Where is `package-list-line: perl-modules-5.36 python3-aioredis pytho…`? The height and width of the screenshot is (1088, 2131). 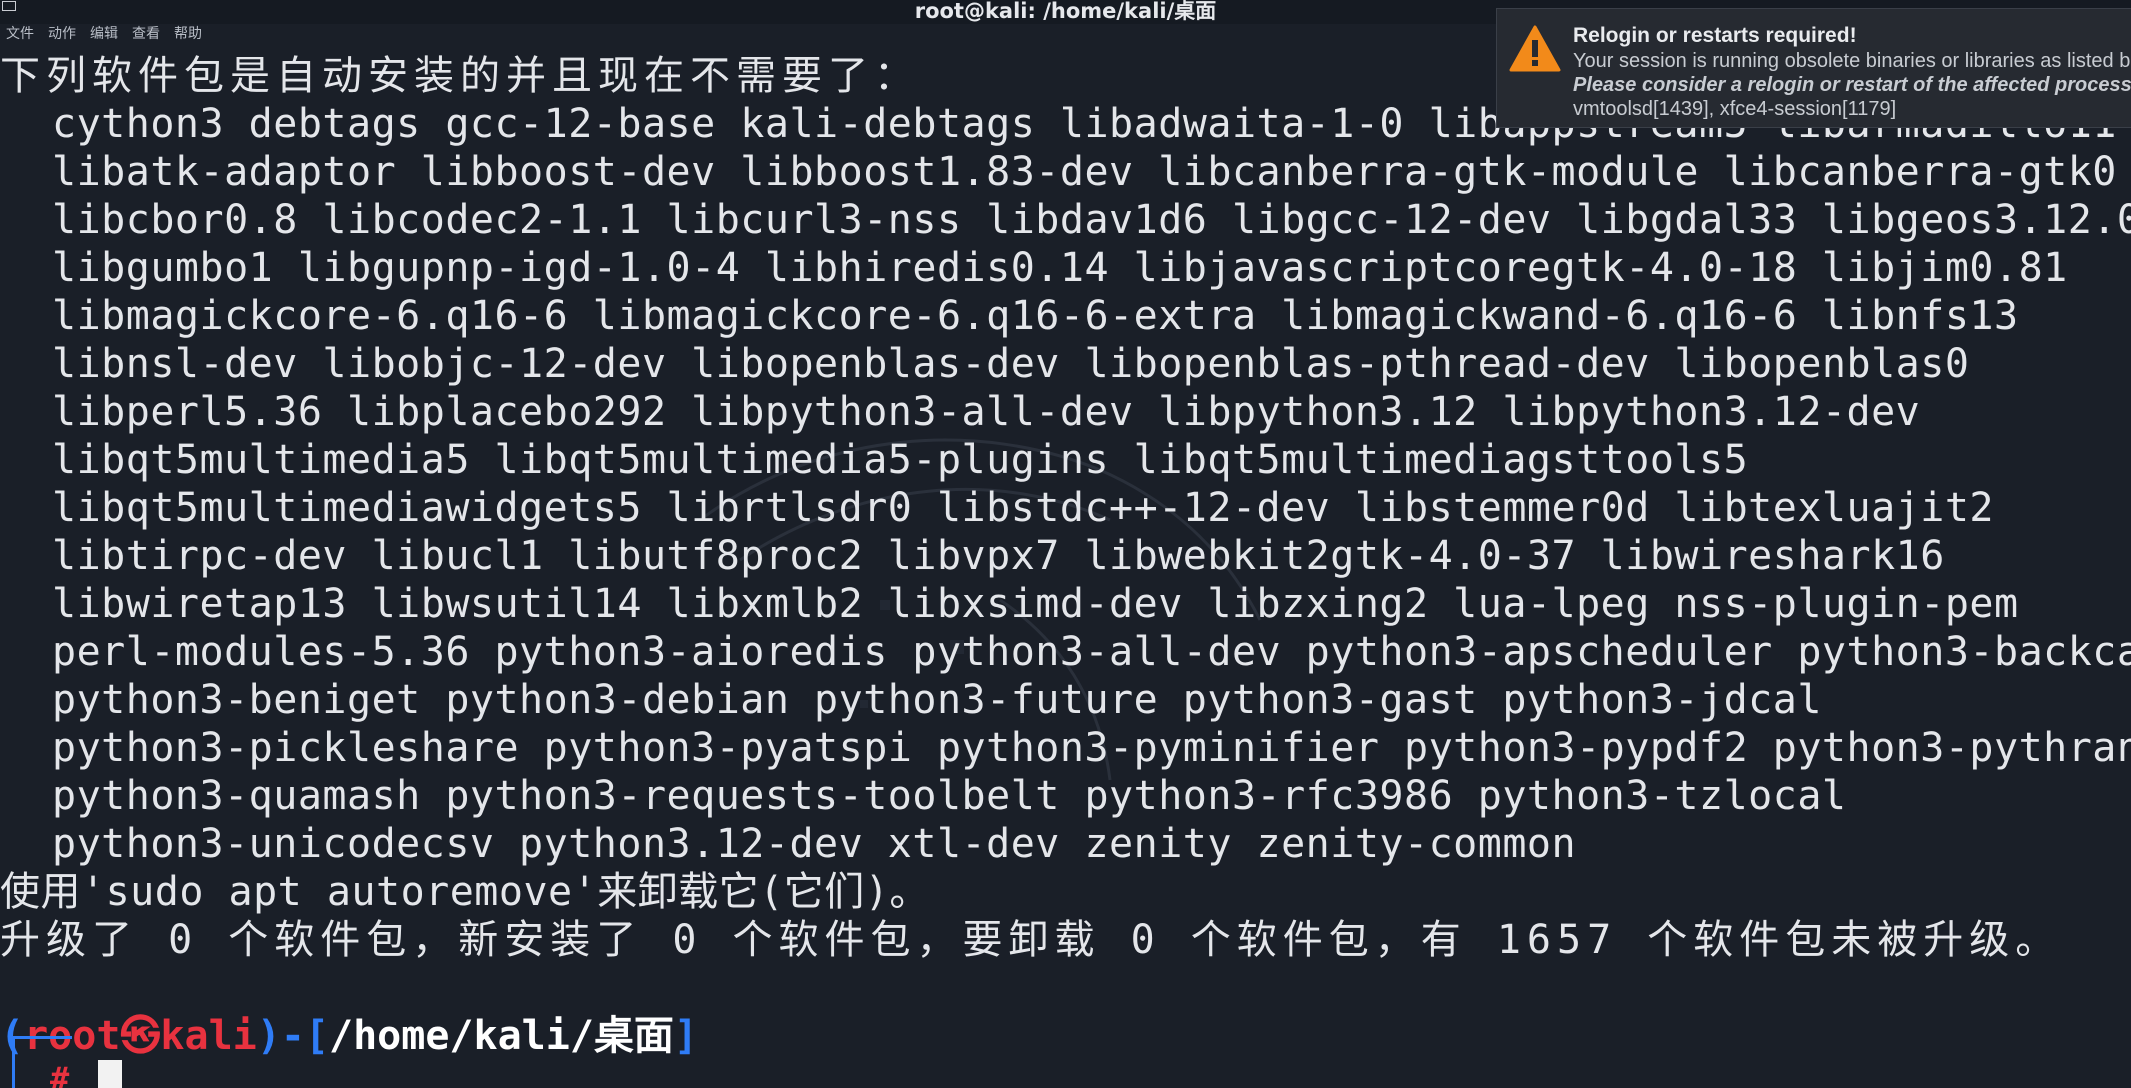
package-list-line: perl-modules-5.36 python3-aioredis pytho… is located at coordinates (1091, 652).